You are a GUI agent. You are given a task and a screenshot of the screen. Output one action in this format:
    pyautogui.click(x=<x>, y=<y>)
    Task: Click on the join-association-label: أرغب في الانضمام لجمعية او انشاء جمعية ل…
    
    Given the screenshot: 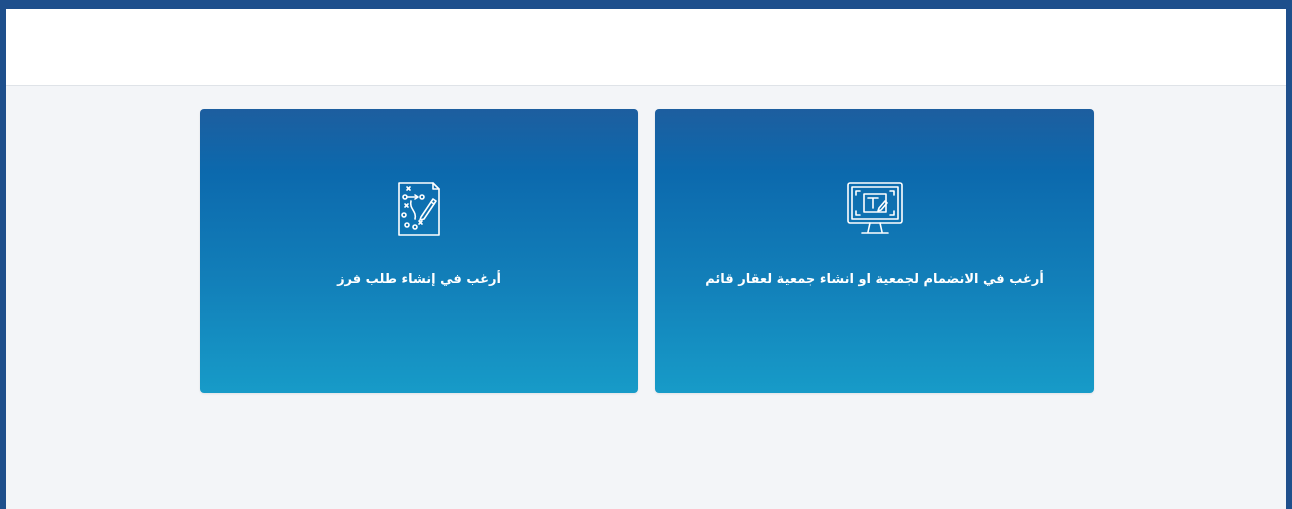 What is the action you would take?
    pyautogui.click(x=874, y=279)
    